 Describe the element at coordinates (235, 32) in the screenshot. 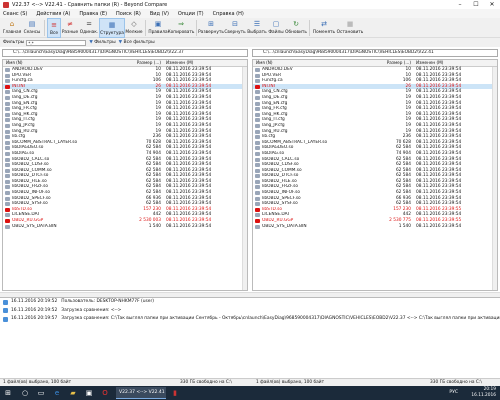

I see `toolbar-button-label: Свернуть` at that location.